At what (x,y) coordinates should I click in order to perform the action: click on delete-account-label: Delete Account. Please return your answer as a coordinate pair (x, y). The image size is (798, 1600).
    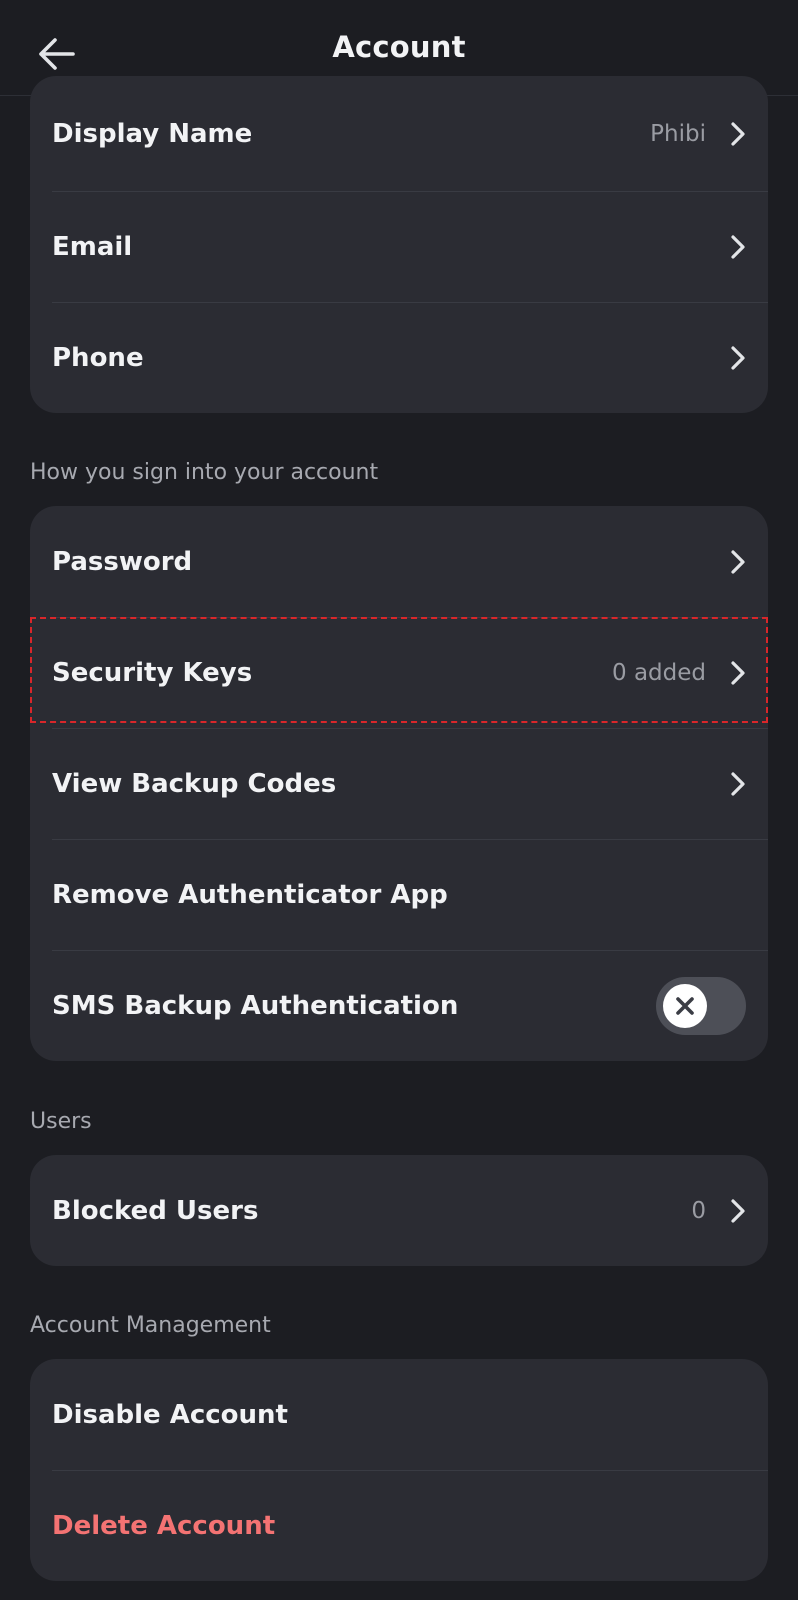
    Looking at the image, I should click on (164, 1525).